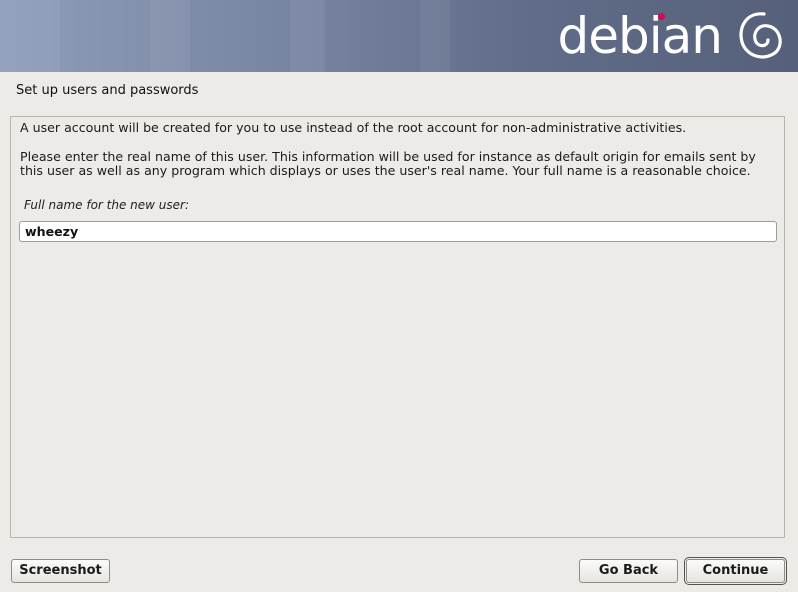 This screenshot has height=592, width=798. Describe the element at coordinates (107, 90) in the screenshot. I see `page-title: Set up users and passwords` at that location.